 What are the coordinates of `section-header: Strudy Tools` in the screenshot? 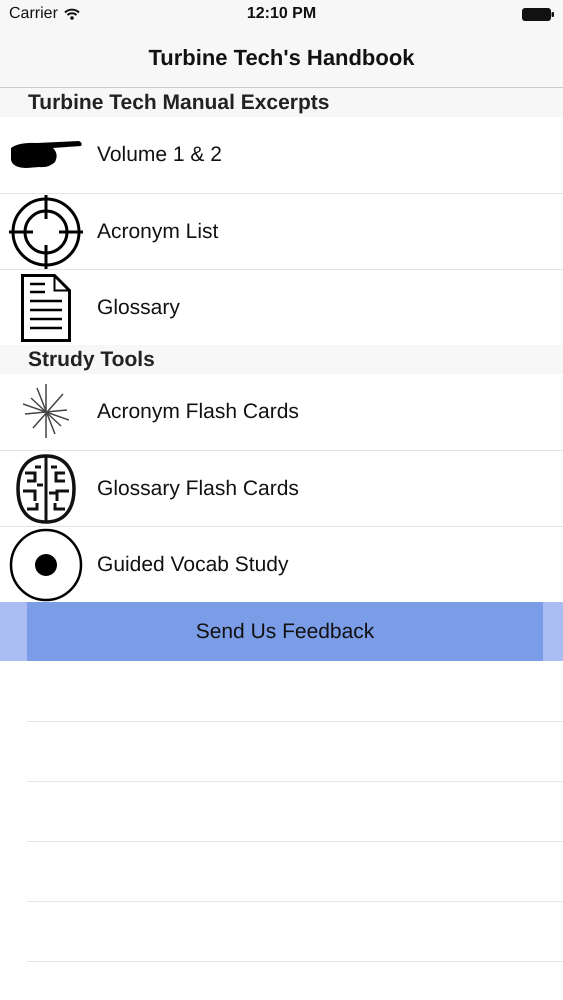 It's located at (91, 360).